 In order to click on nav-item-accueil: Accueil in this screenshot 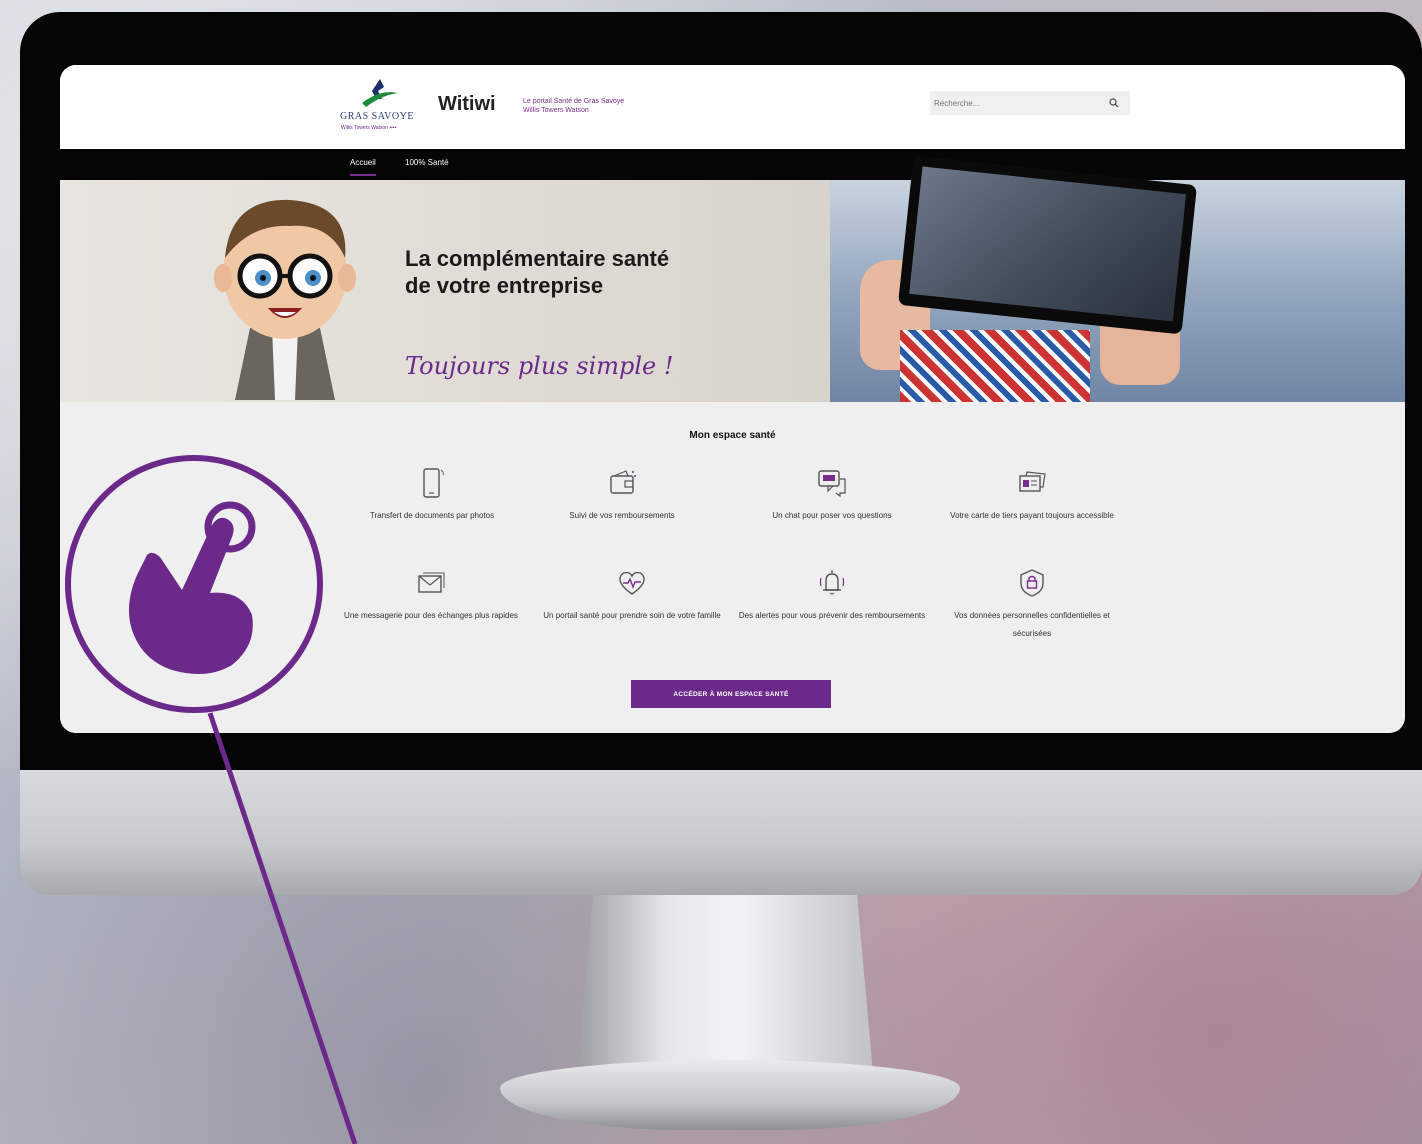, I will do `click(363, 167)`.